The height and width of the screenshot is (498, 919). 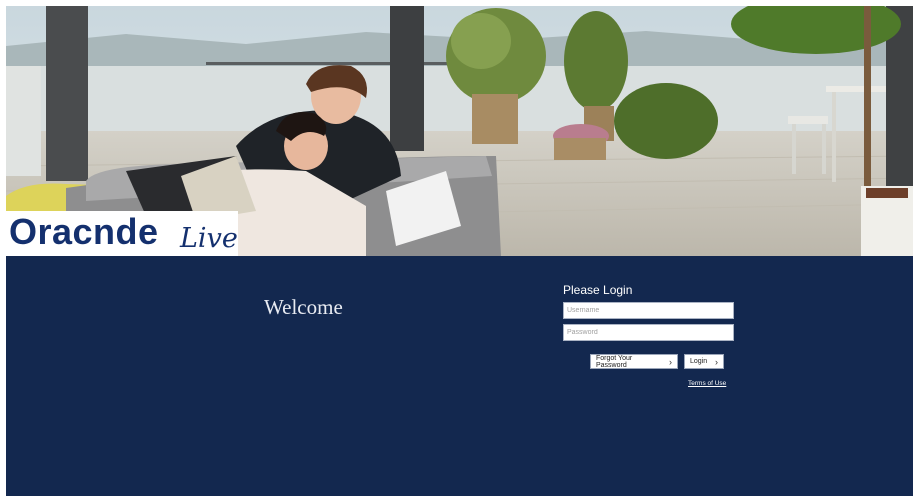 I want to click on brand-logo: Oracnde Live, so click(x=122, y=233).